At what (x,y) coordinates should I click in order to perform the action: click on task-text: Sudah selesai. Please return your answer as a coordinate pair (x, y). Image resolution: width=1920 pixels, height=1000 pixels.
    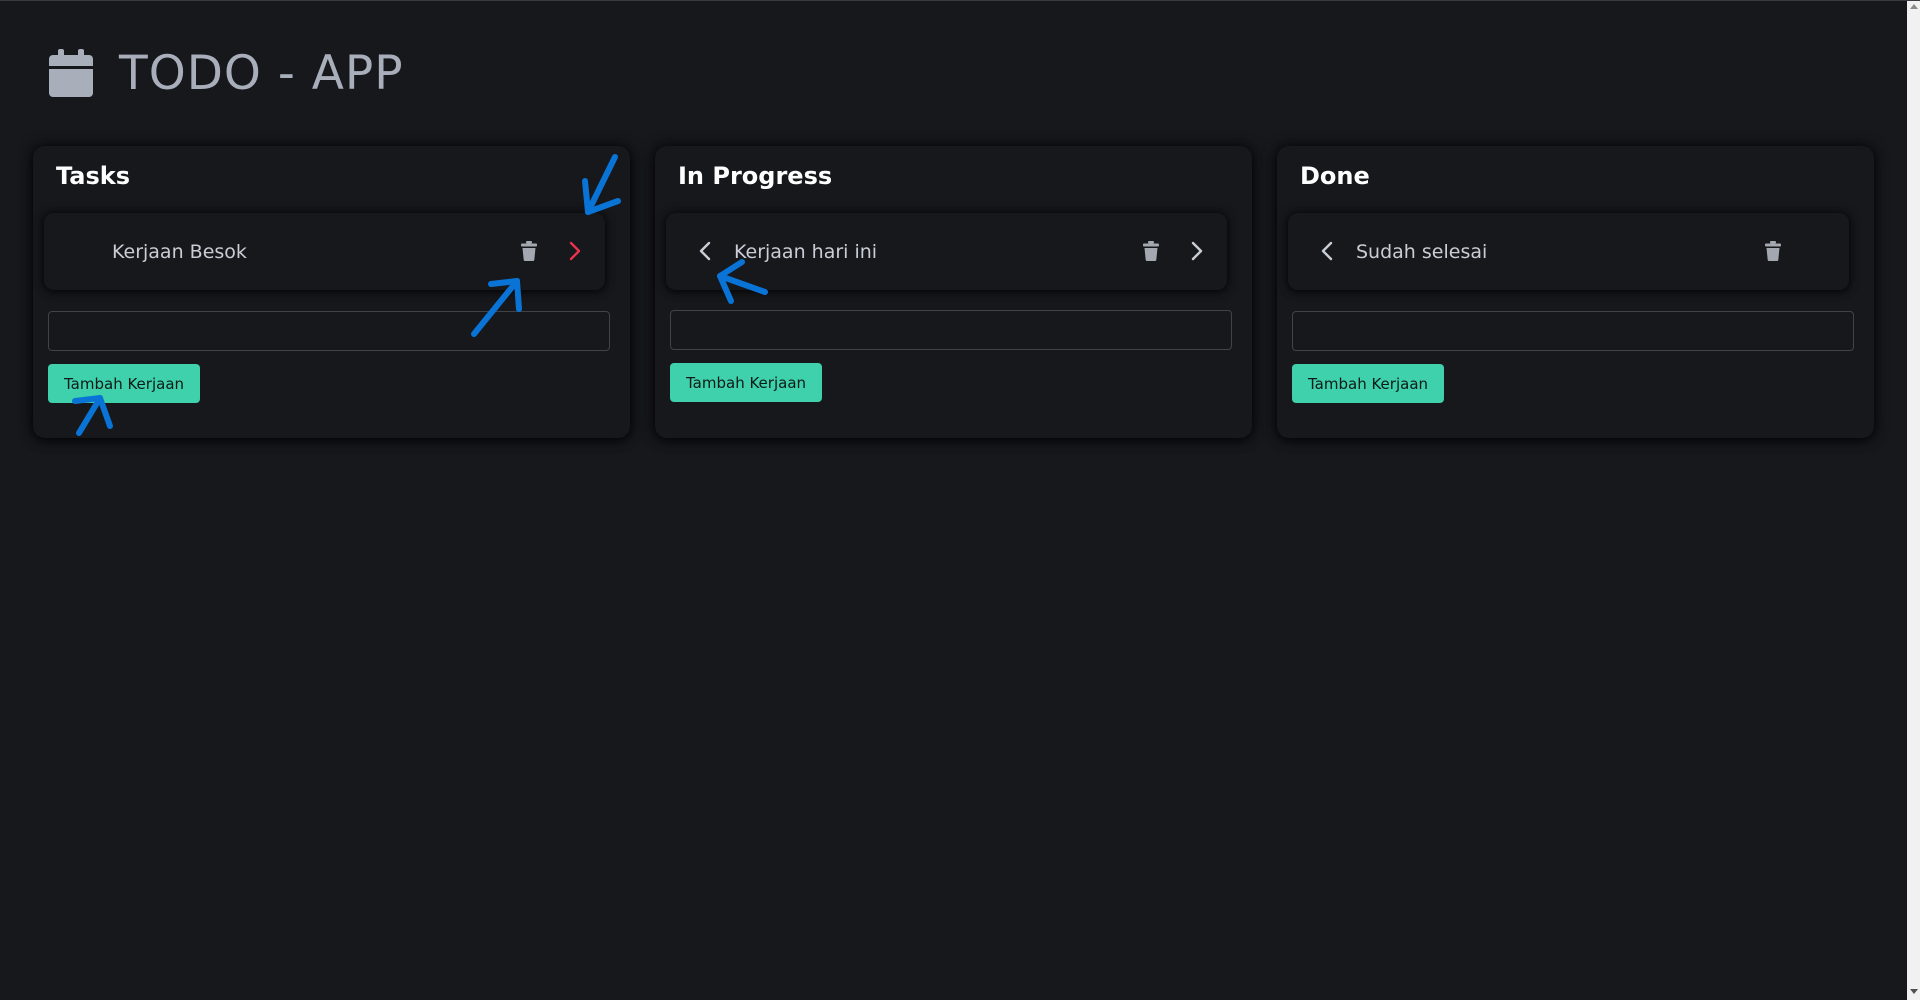
    Looking at the image, I should click on (1422, 252).